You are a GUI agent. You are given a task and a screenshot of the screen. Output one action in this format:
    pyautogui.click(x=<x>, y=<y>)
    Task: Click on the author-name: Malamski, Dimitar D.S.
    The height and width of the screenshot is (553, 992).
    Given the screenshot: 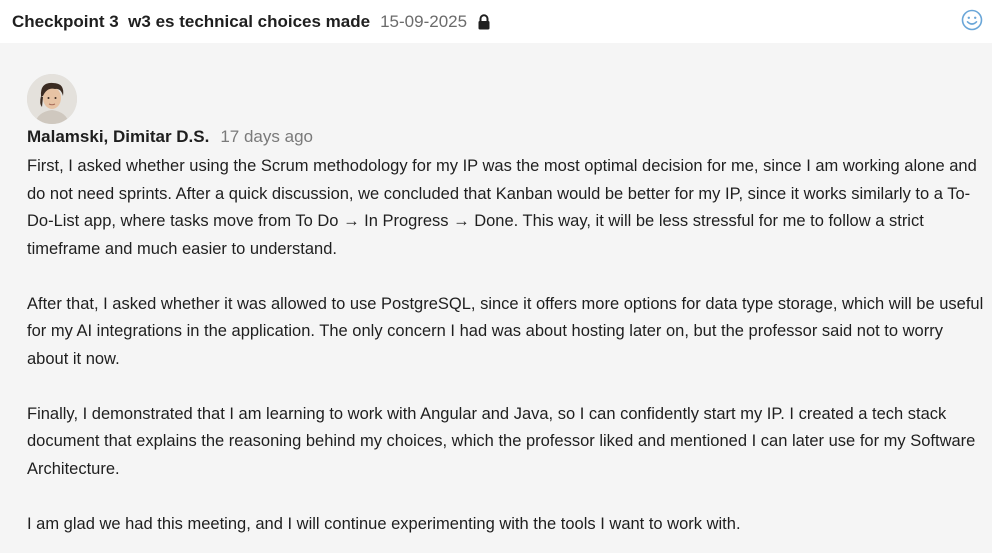 What is the action you would take?
    pyautogui.click(x=118, y=136)
    